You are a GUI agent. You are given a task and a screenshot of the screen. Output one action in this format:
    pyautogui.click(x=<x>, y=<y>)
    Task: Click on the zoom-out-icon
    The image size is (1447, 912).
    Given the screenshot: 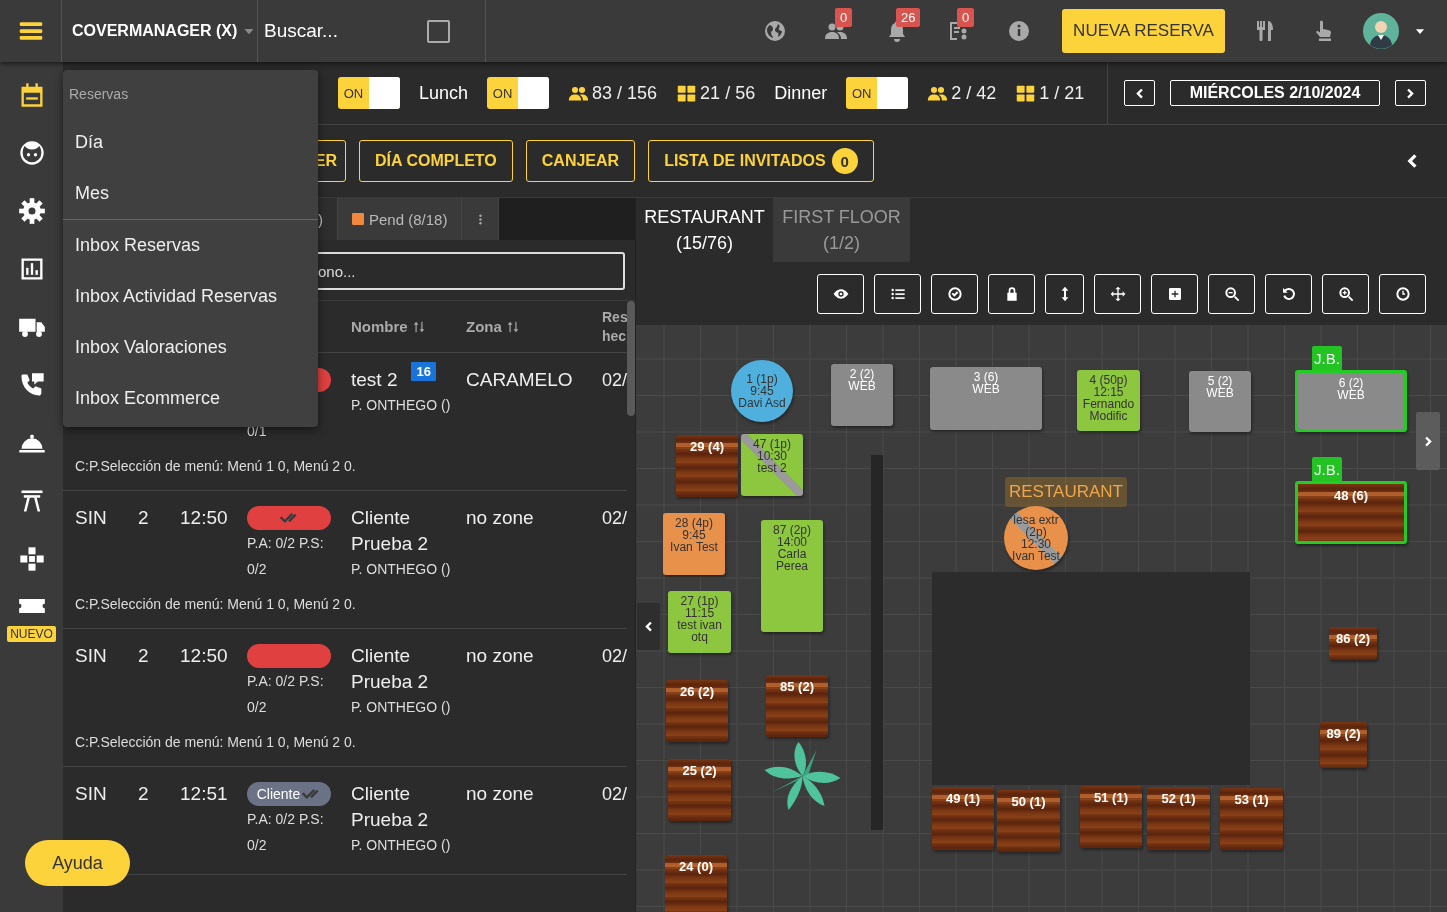 What is the action you would take?
    pyautogui.click(x=1231, y=293)
    